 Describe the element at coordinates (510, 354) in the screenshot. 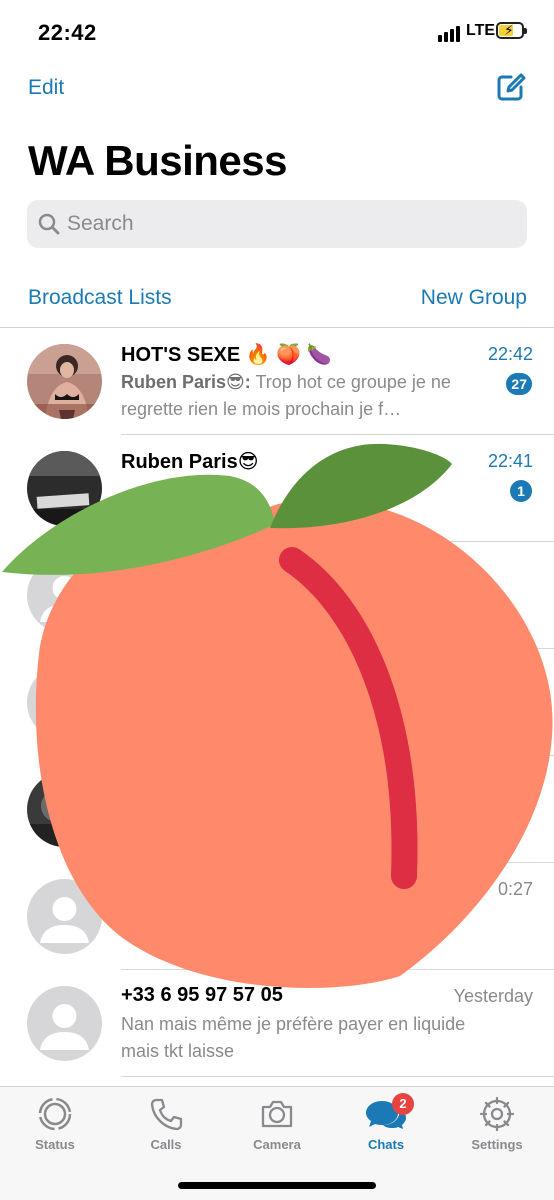

I see `chat-time: 22:42` at that location.